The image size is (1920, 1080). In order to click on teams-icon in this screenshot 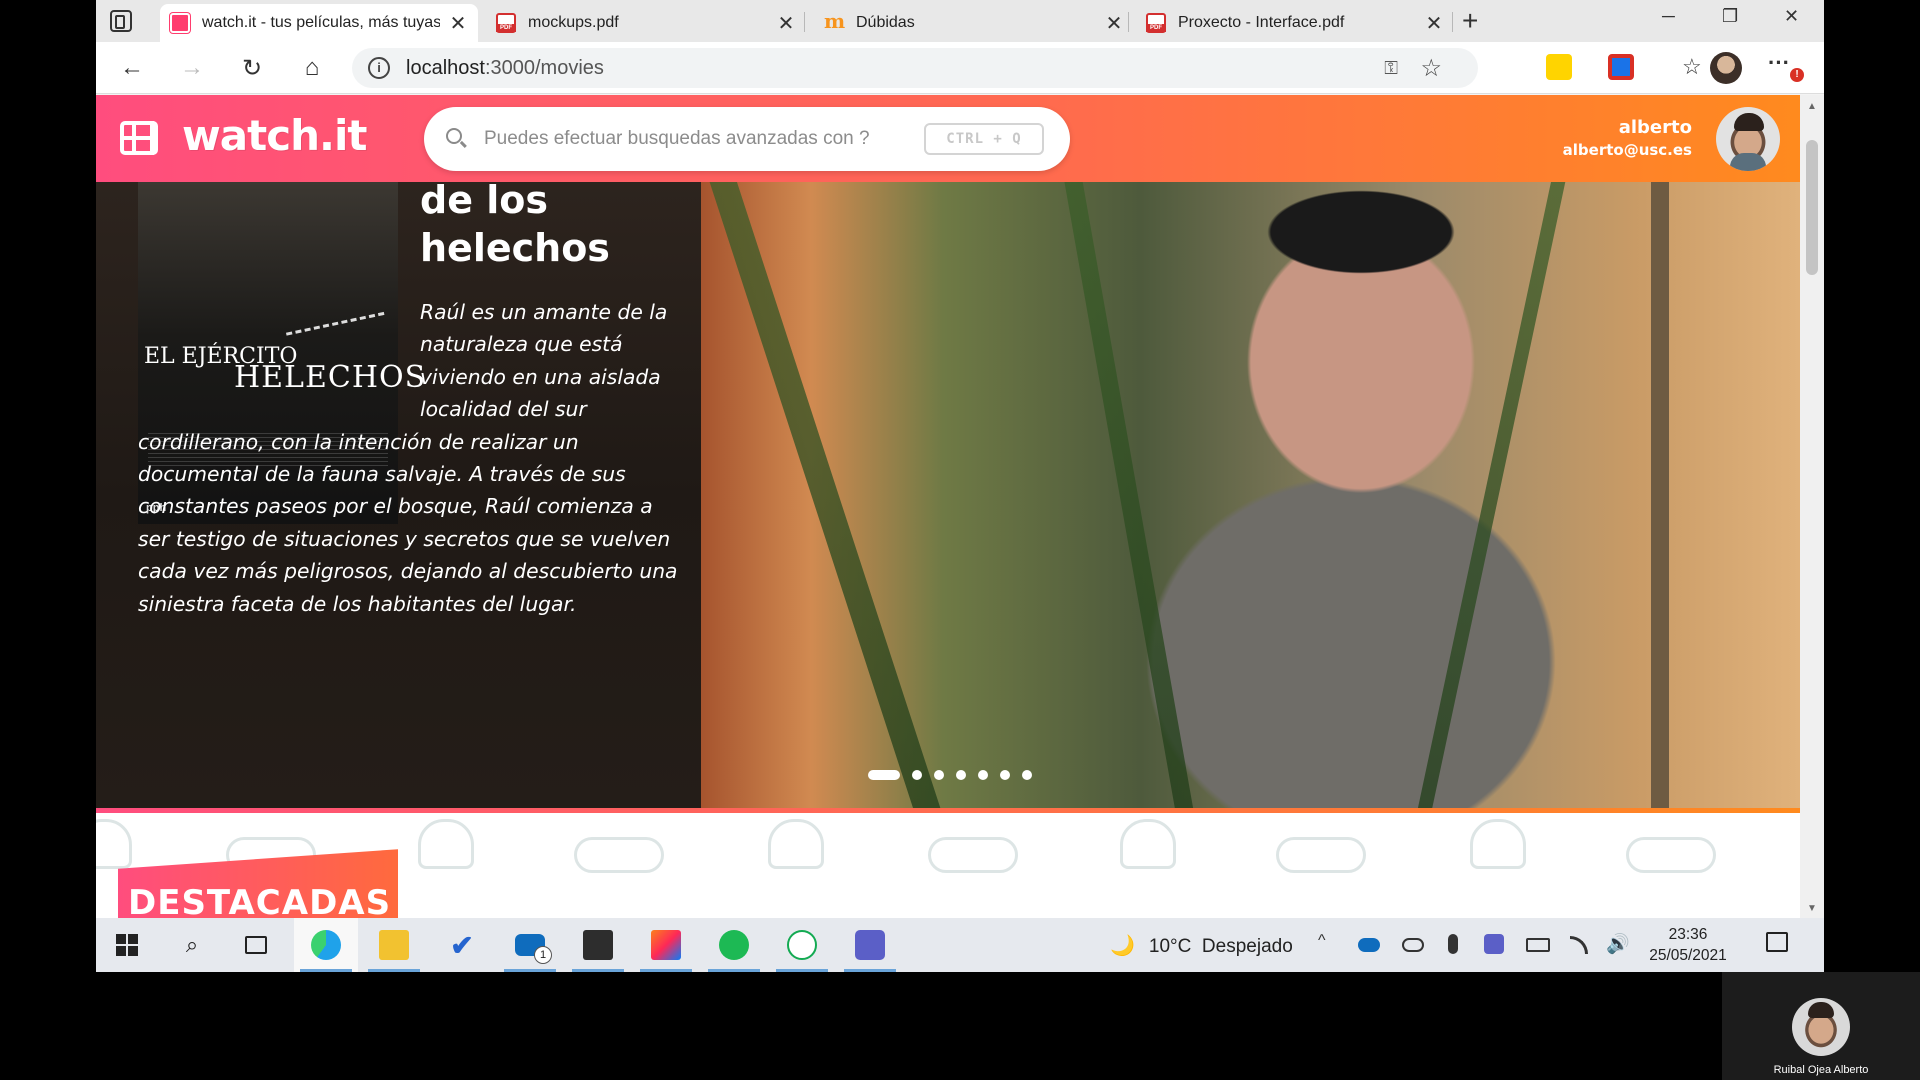, I will do `click(870, 945)`.